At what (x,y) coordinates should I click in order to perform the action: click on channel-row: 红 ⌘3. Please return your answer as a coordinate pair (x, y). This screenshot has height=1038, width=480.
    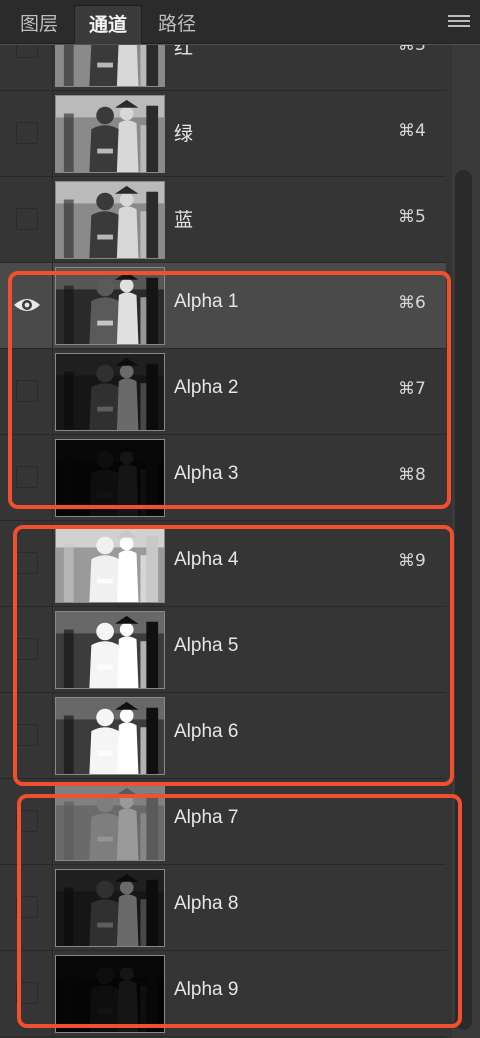
    Looking at the image, I should click on (223, 68).